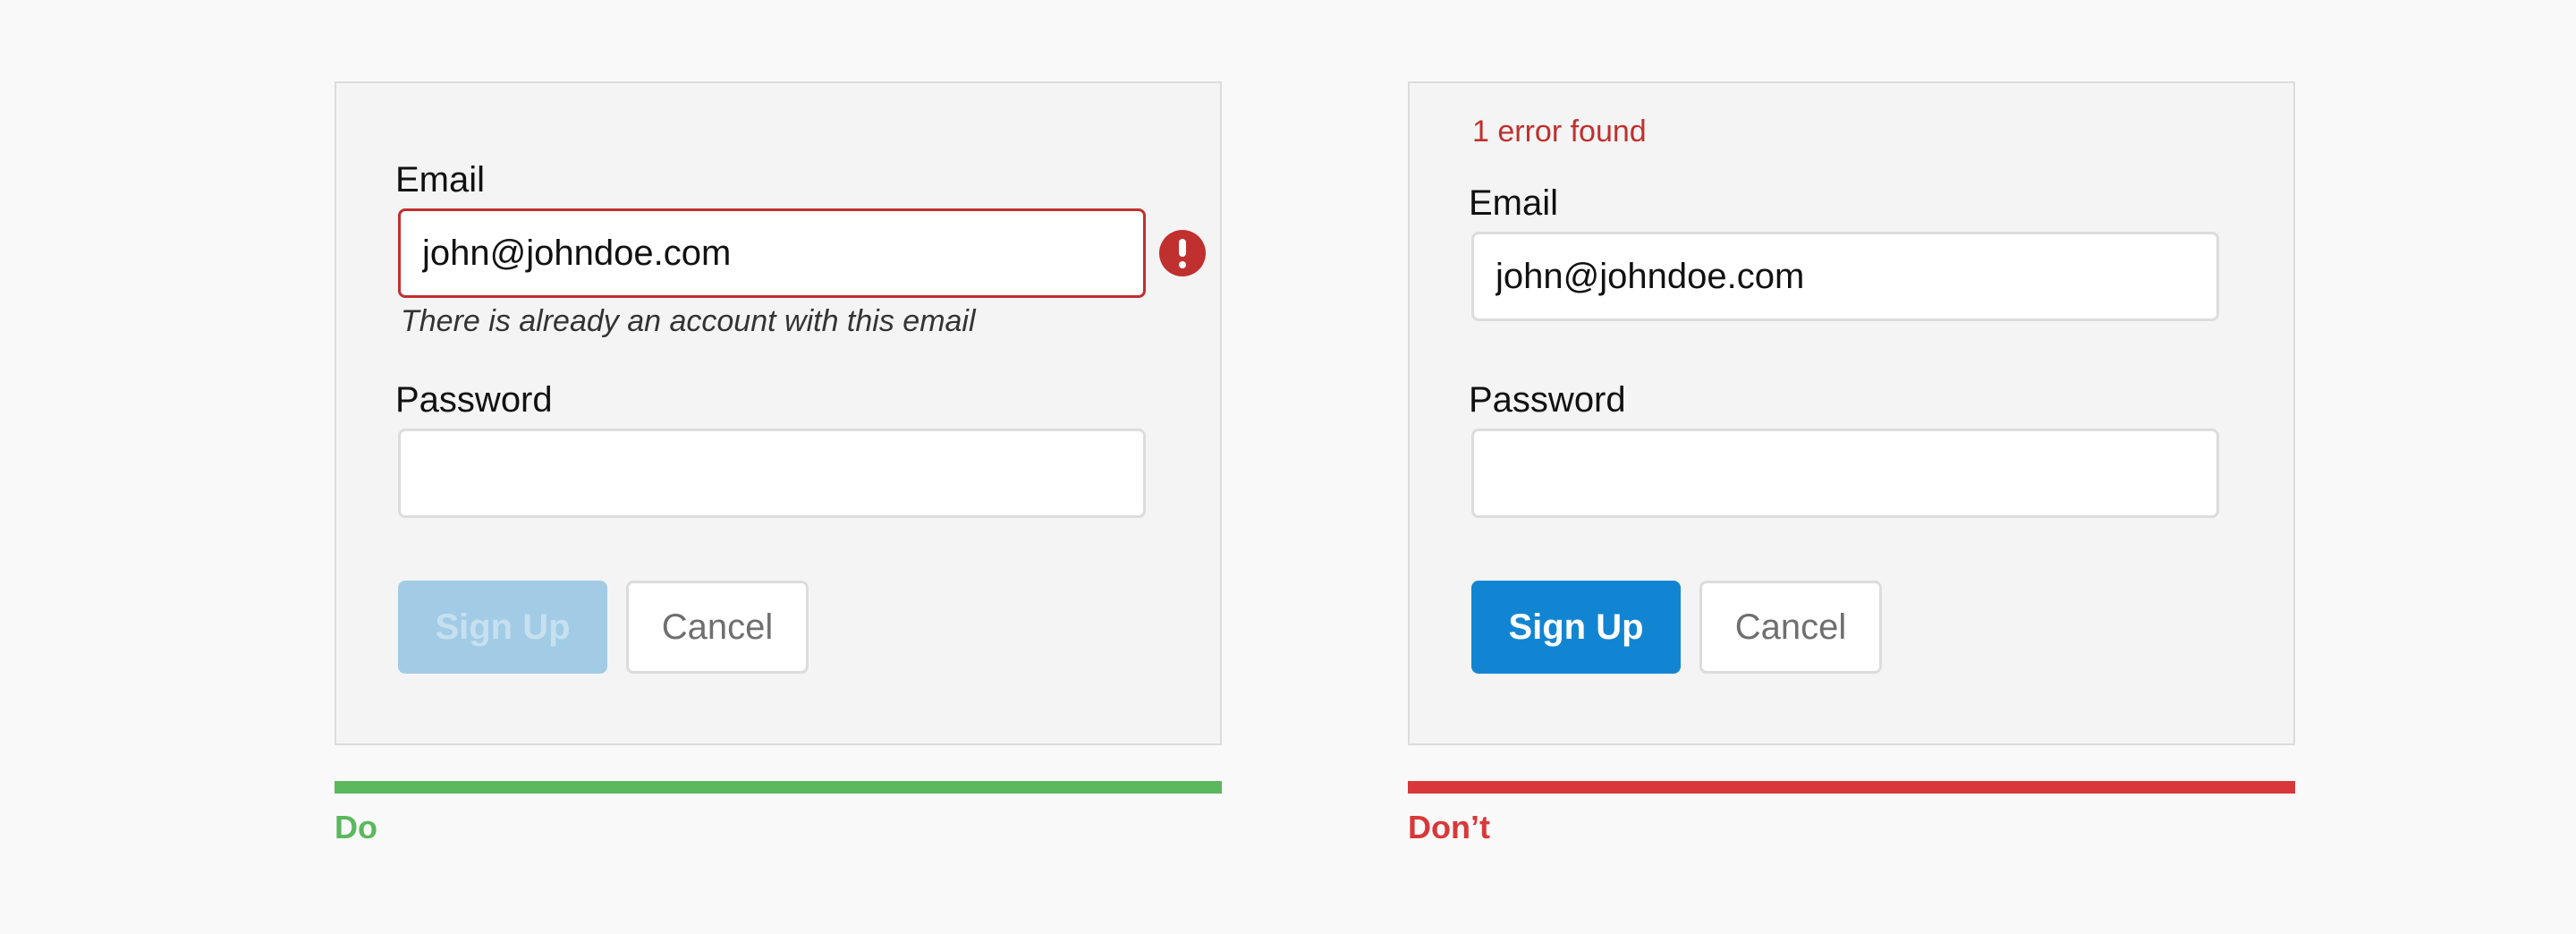 This screenshot has height=934, width=2576. What do you see at coordinates (1182, 253) in the screenshot?
I see `exclamation-circle-icon` at bounding box center [1182, 253].